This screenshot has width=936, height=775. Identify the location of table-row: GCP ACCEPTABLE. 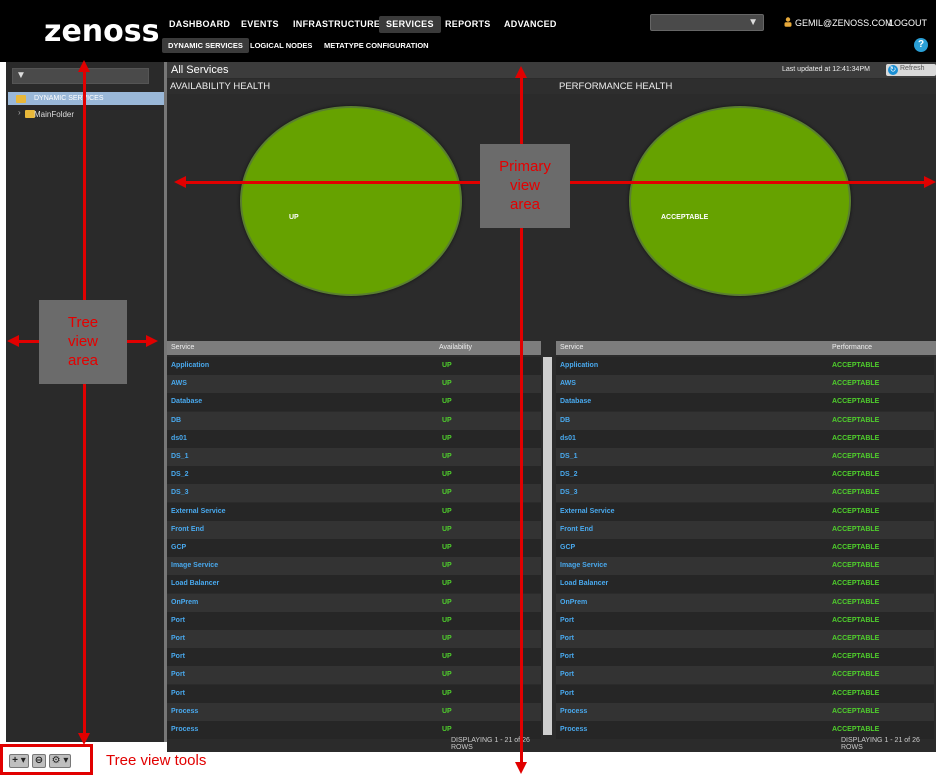
(745, 548).